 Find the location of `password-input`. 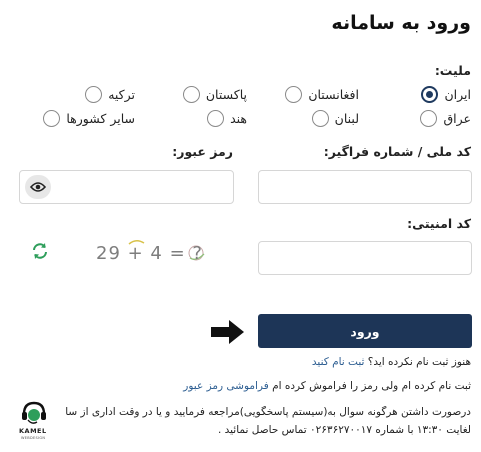

password-input is located at coordinates (126, 187).